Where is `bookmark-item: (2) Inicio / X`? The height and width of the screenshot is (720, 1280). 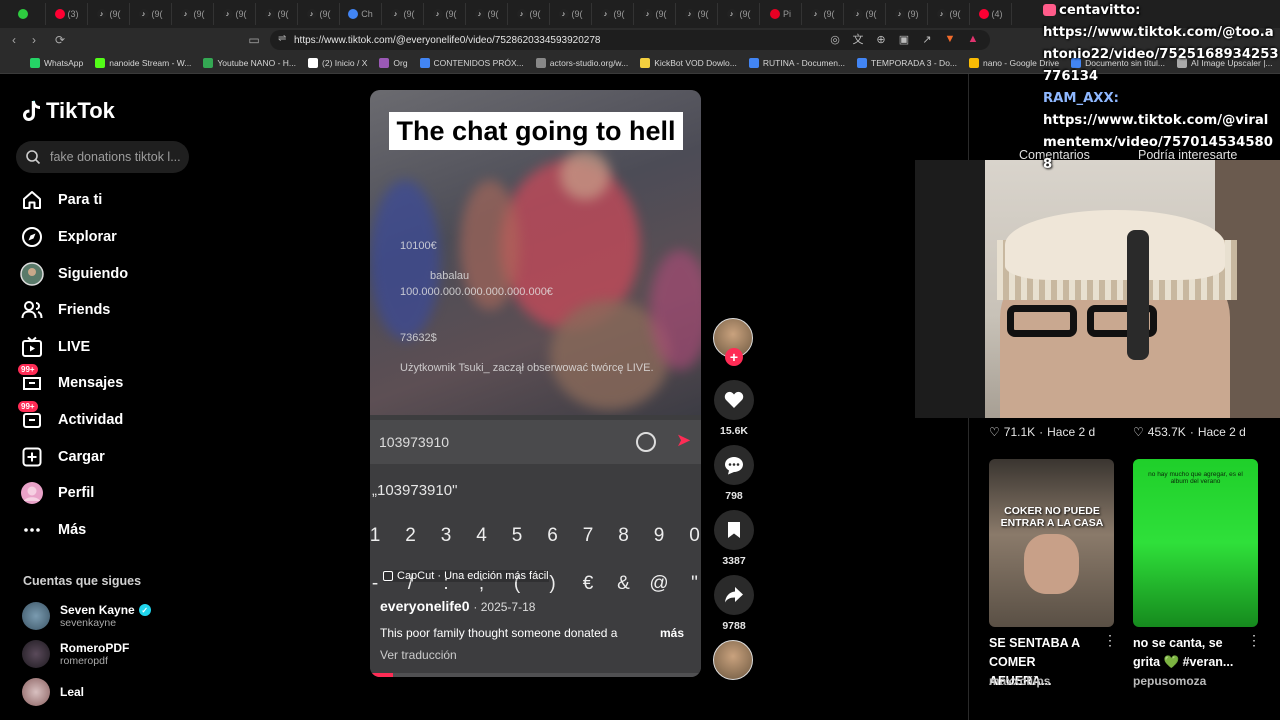 bookmark-item: (2) Inicio / X is located at coordinates (337, 62).